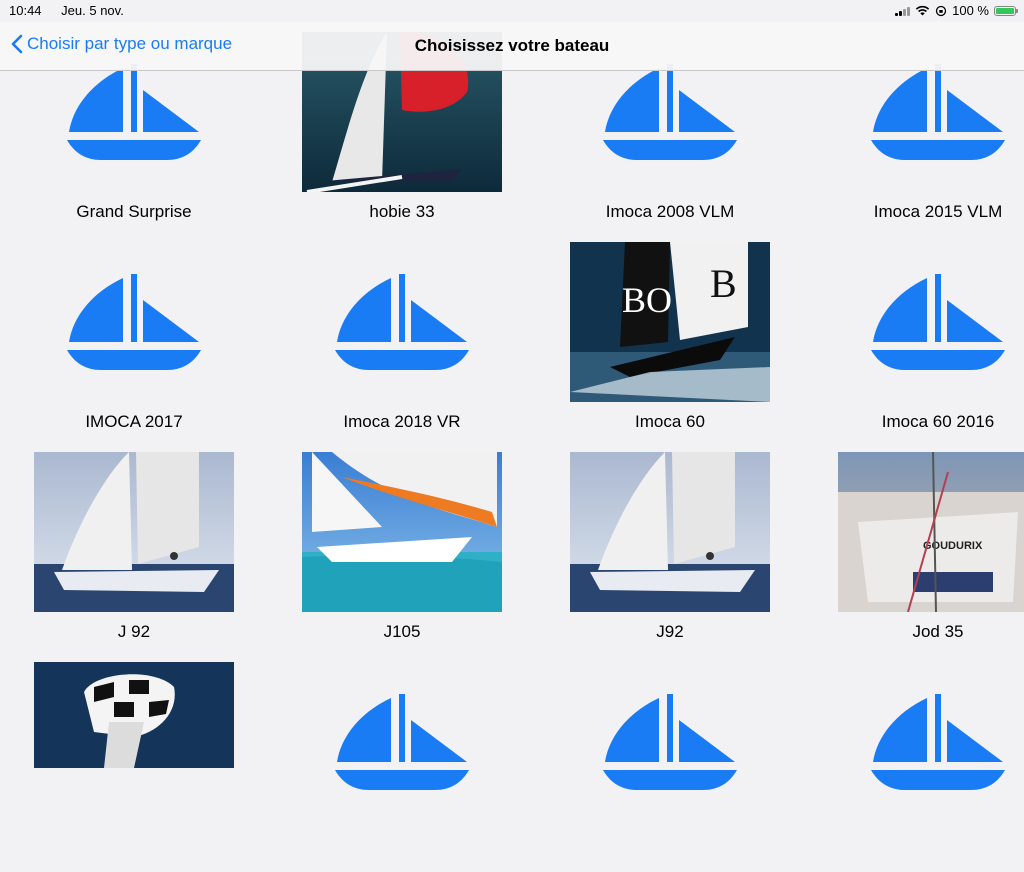  What do you see at coordinates (134, 715) in the screenshot?
I see `photo-checkered-spinnaker` at bounding box center [134, 715].